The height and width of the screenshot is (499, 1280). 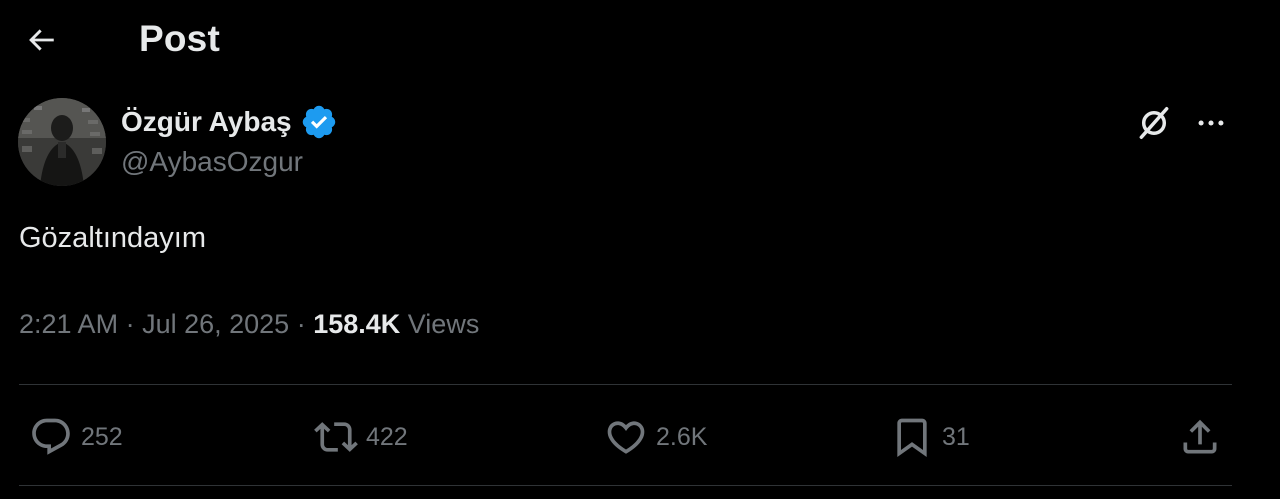 I want to click on grok-button, so click(x=1154, y=123).